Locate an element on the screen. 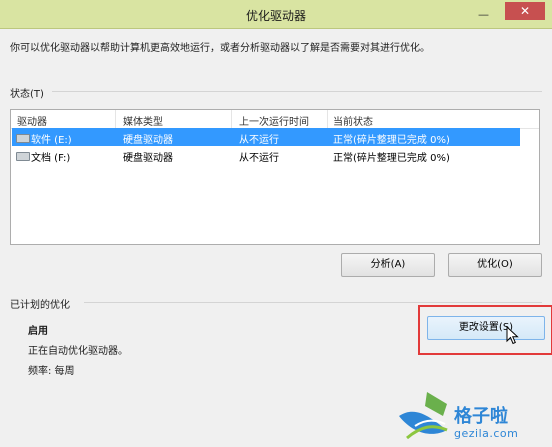 This screenshot has width=552, height=447. column-header-current-status: 当前状态 is located at coordinates (353, 120).